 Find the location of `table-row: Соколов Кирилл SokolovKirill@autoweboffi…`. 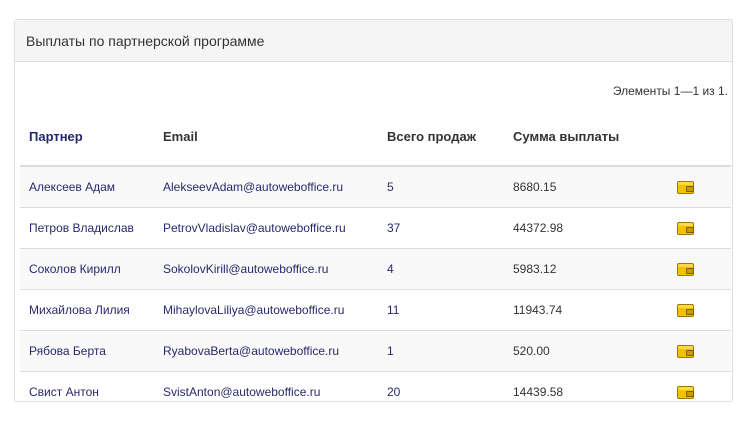

table-row: Соколов Кирилл SokolovKirill@autoweboffi… is located at coordinates (375, 268).